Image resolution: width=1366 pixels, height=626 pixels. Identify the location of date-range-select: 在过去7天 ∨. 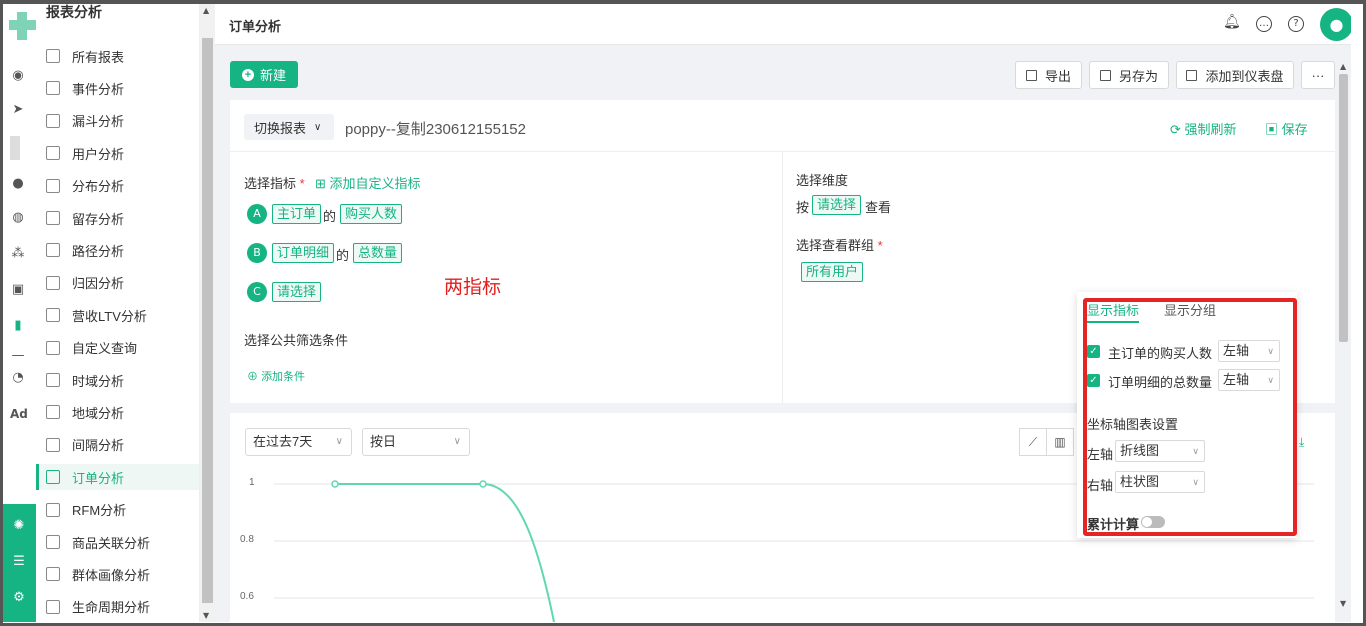
(298, 442).